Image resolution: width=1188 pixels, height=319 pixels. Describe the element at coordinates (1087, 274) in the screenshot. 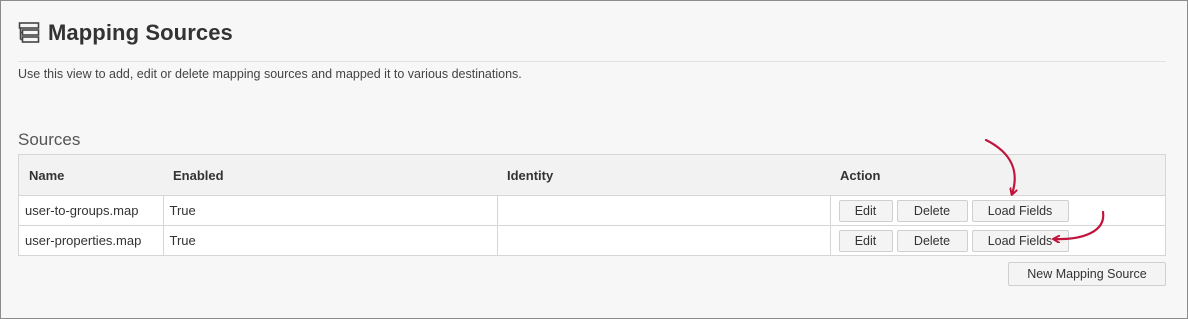

I see `new-mapping-source-button: New Mapping Source` at that location.